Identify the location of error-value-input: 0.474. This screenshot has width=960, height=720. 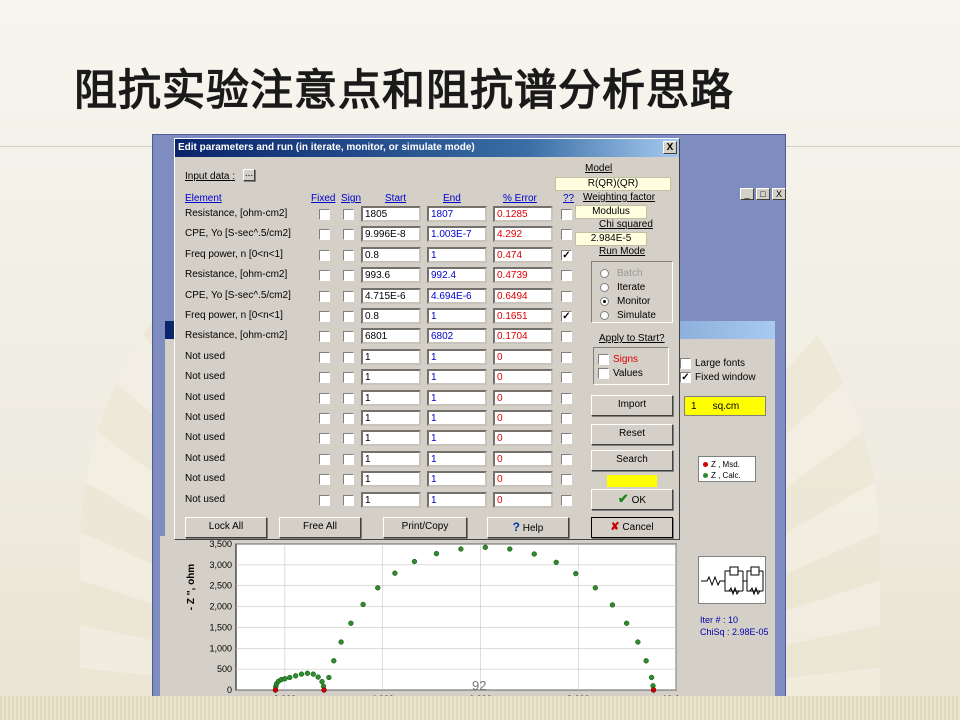
(523, 254).